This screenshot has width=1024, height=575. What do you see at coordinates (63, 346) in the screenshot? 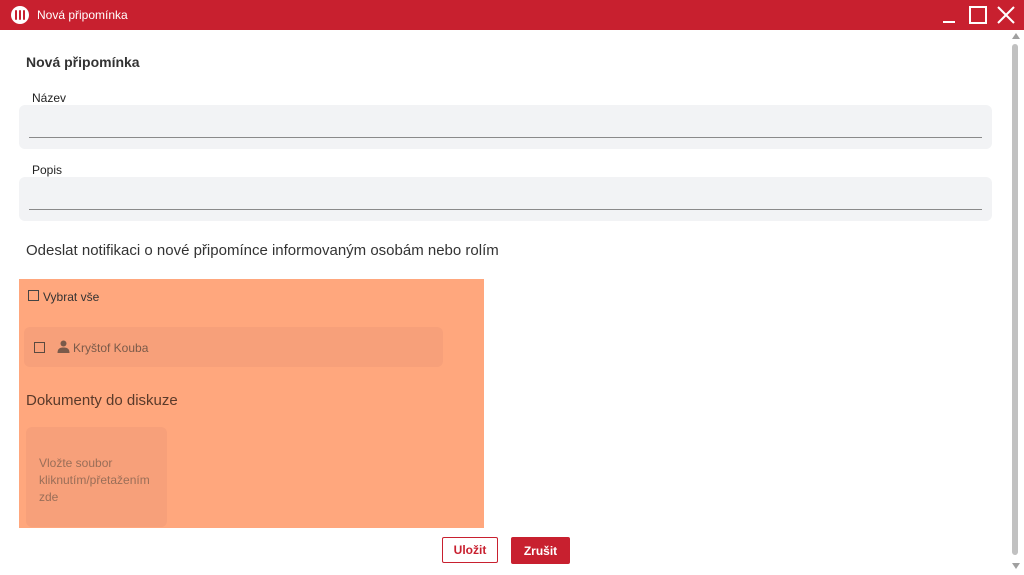
I see `person-icon` at bounding box center [63, 346].